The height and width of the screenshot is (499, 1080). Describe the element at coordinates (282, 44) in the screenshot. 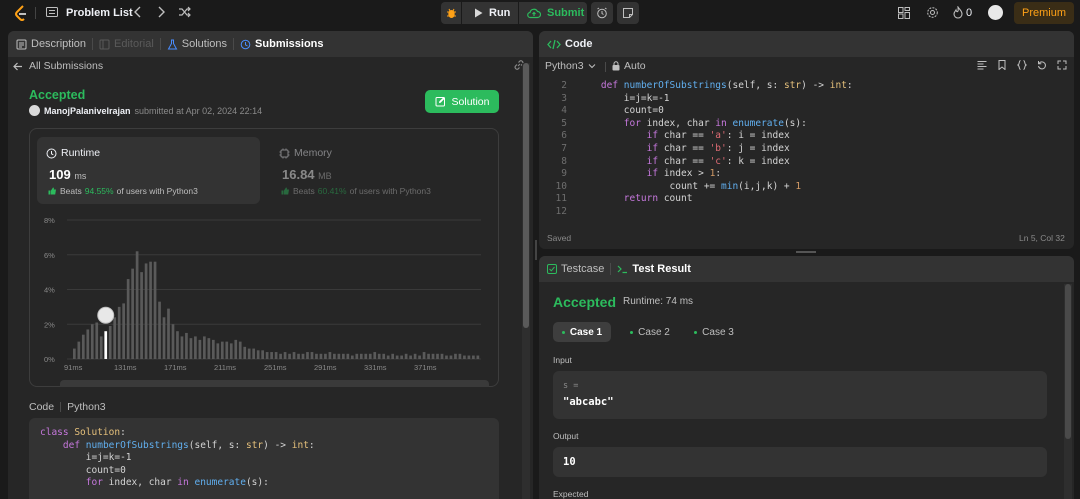

I see `tab-submissions: Submissions` at that location.